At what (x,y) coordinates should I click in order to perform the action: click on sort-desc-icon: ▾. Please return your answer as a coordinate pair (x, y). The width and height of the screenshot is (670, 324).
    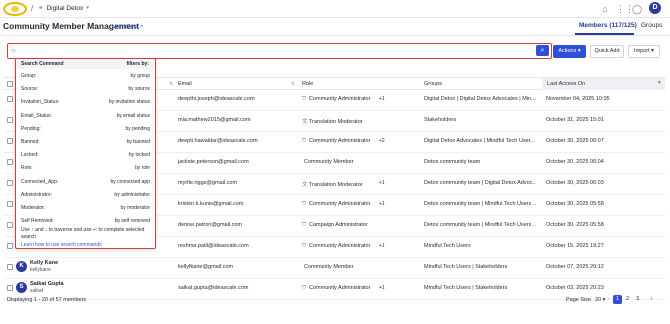
    Looking at the image, I should click on (659, 83).